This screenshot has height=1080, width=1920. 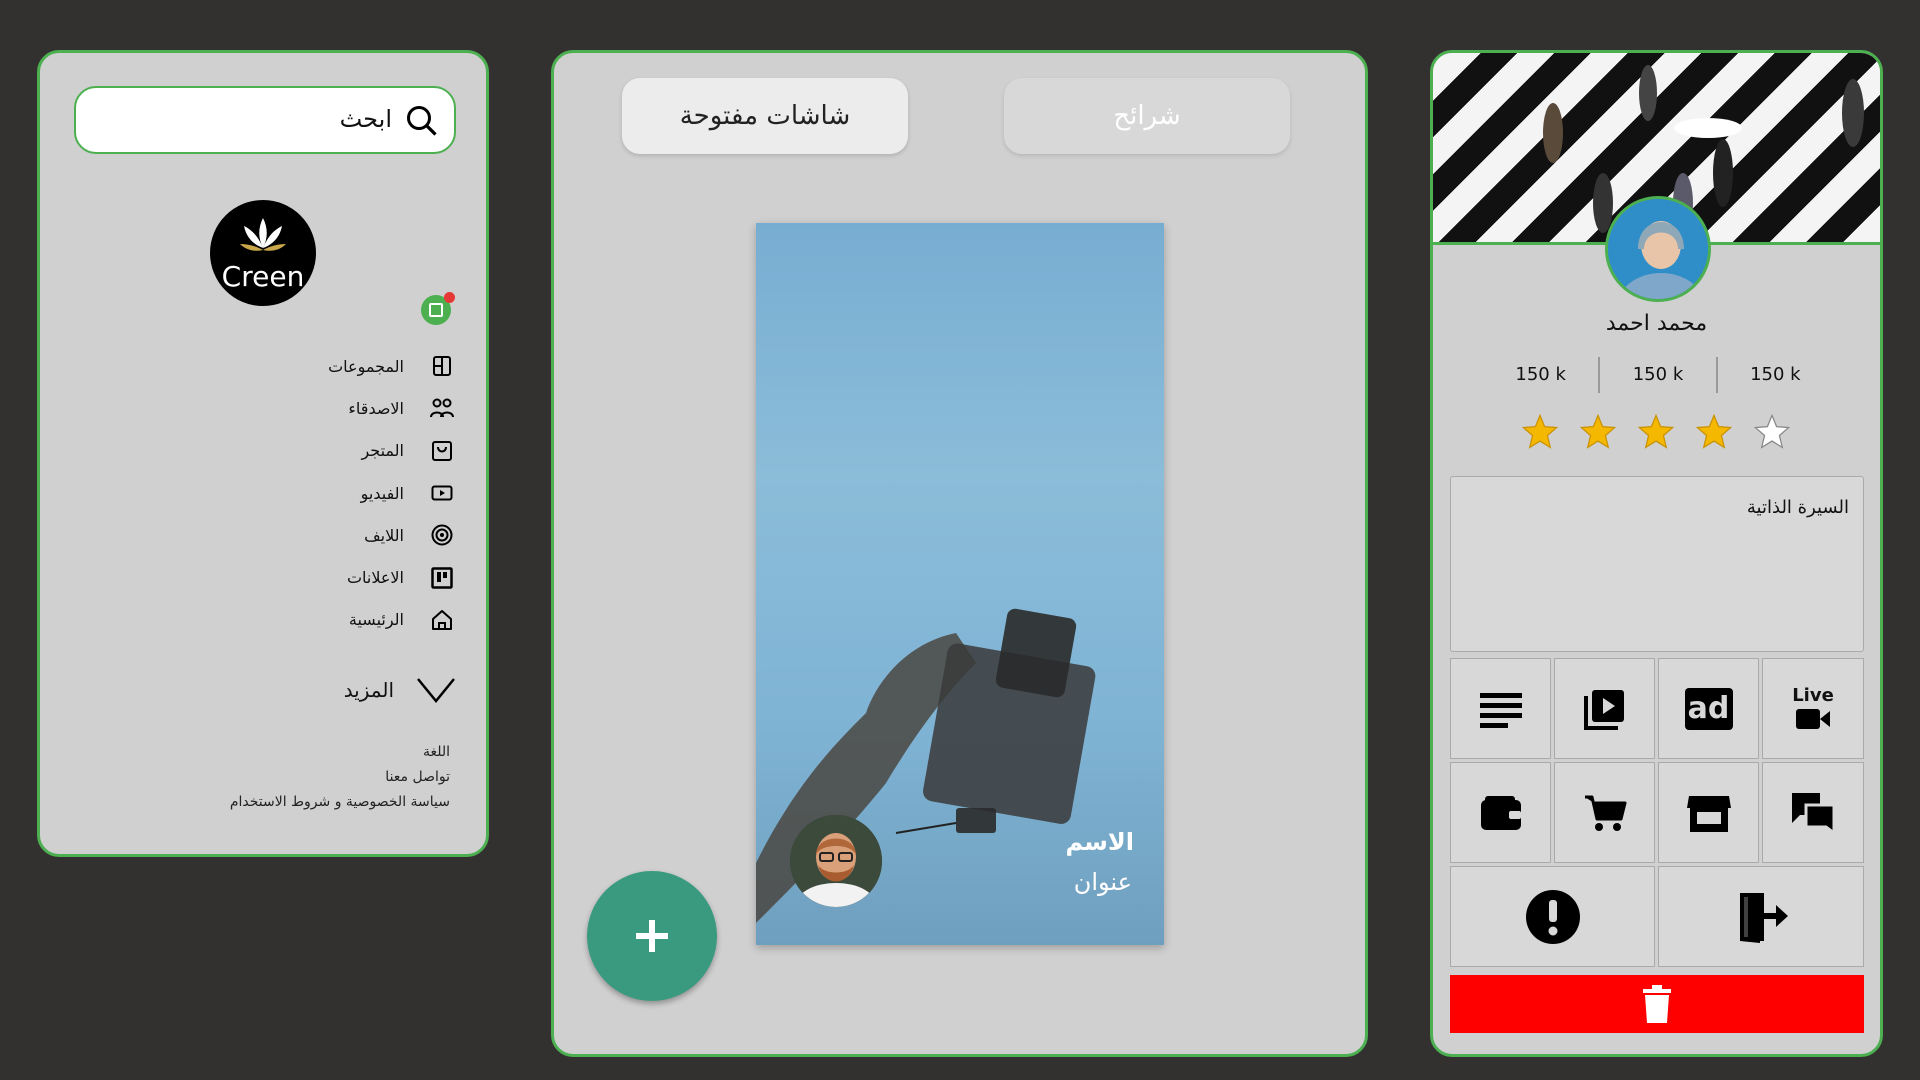 I want to click on storefront-button, so click(x=1708, y=812).